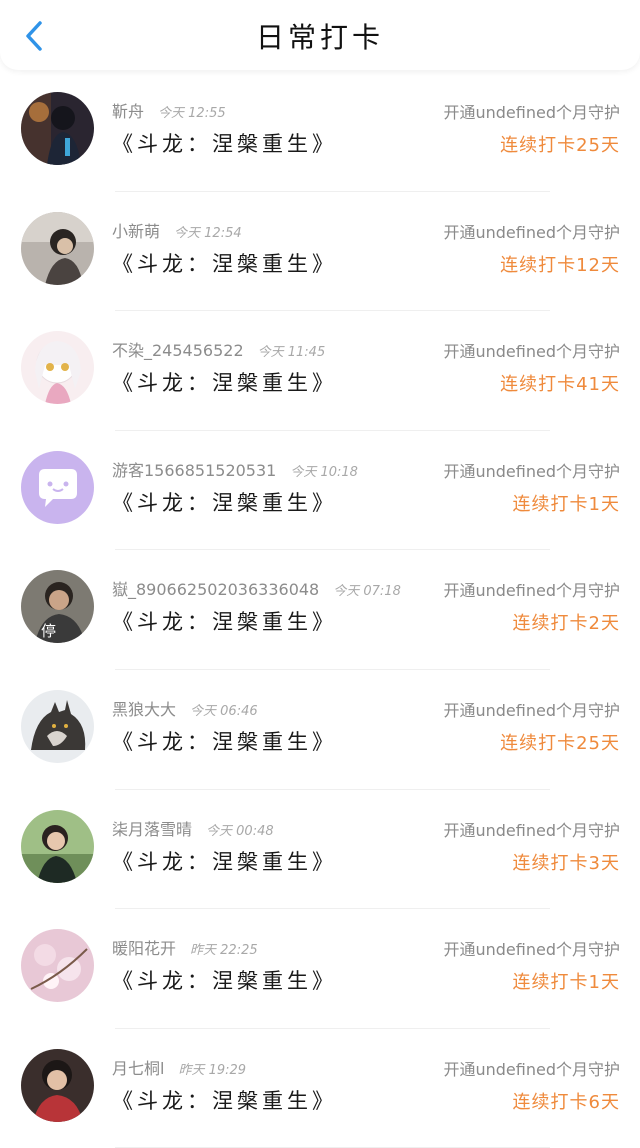  I want to click on streak-count: 连续打卡12天, so click(560, 265).